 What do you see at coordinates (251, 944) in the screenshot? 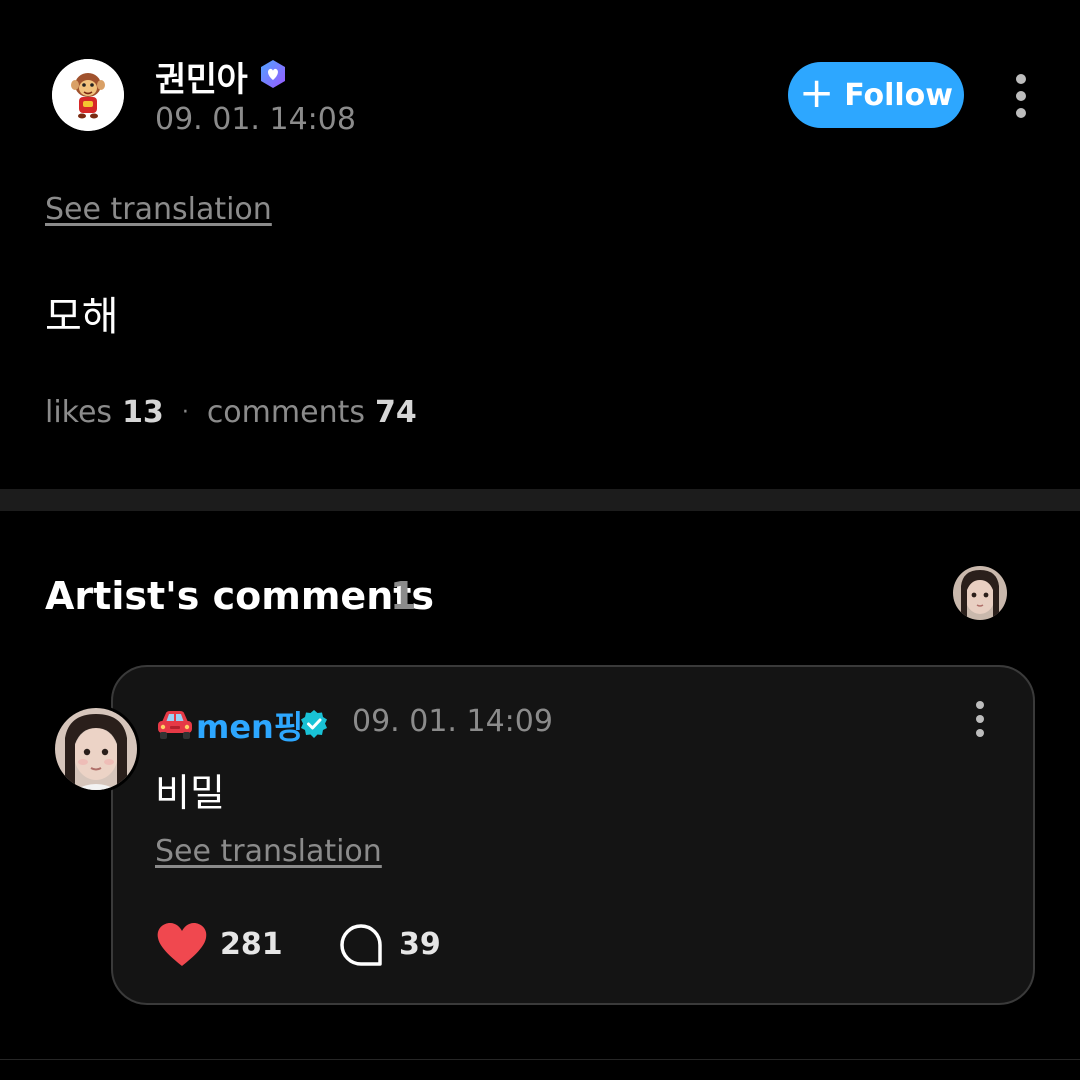
I see `comment-likes-count: 281` at bounding box center [251, 944].